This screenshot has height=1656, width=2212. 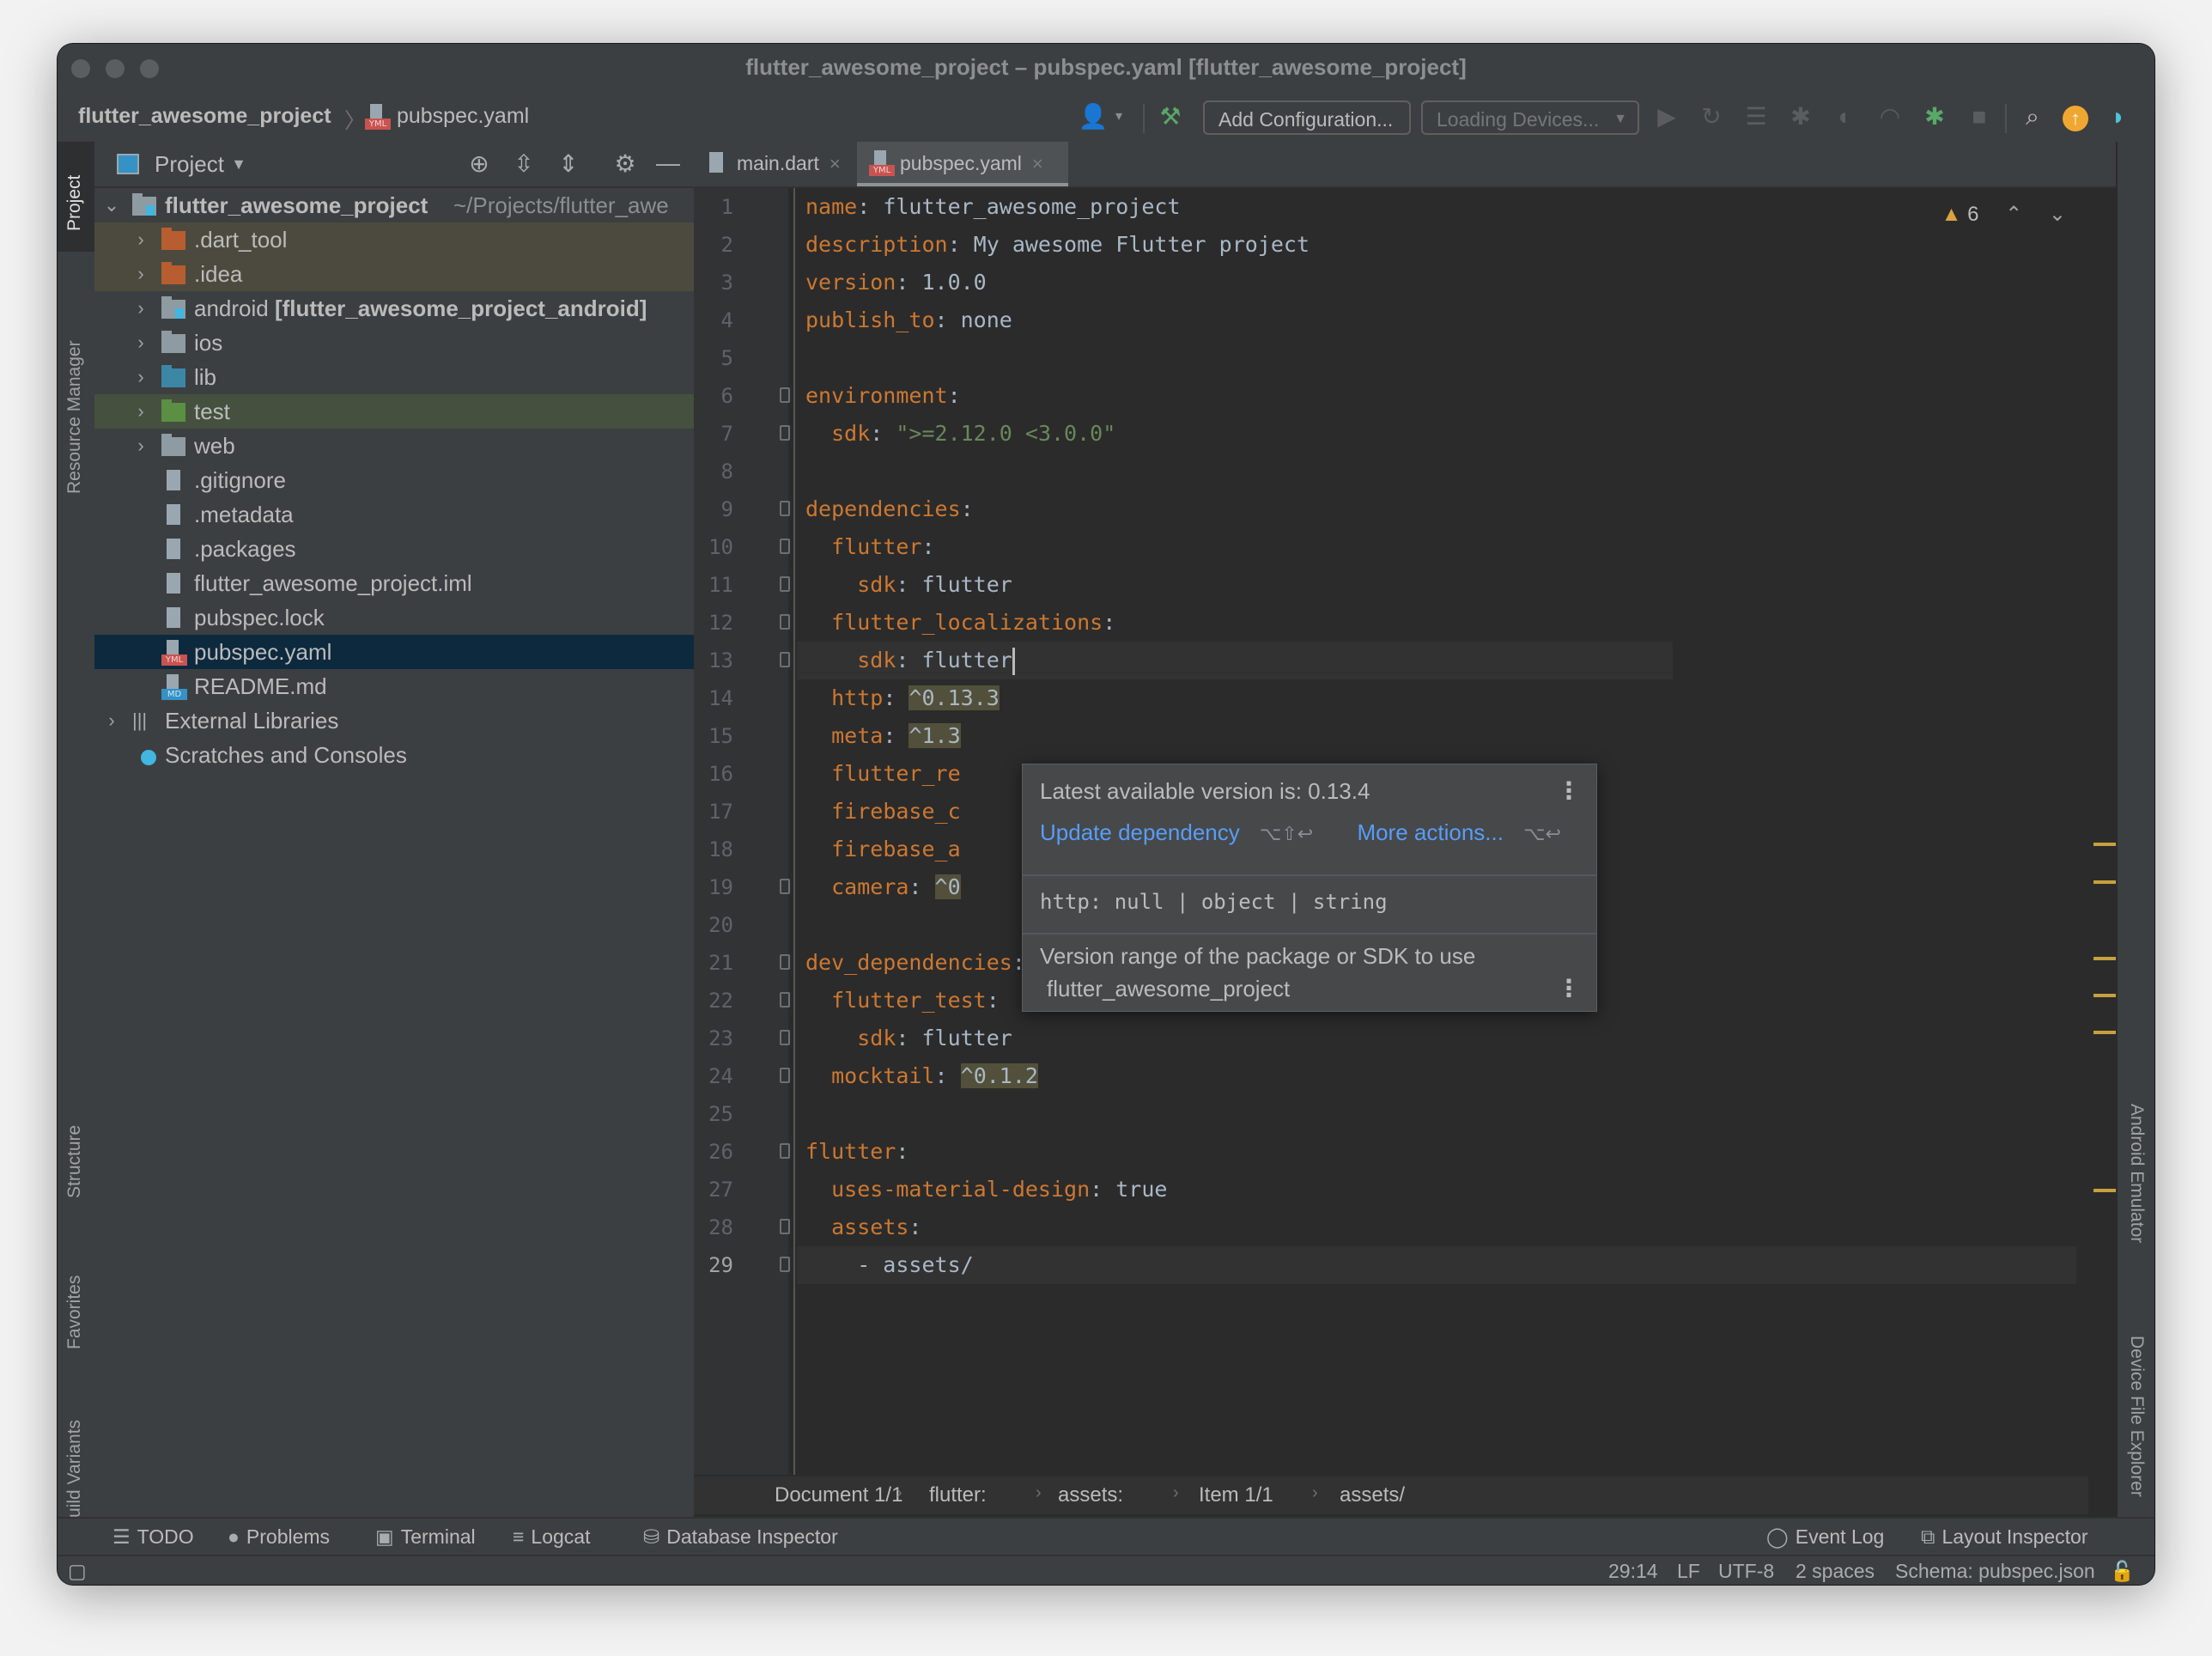 I want to click on editor-scrollbar, so click(x=2103, y=831).